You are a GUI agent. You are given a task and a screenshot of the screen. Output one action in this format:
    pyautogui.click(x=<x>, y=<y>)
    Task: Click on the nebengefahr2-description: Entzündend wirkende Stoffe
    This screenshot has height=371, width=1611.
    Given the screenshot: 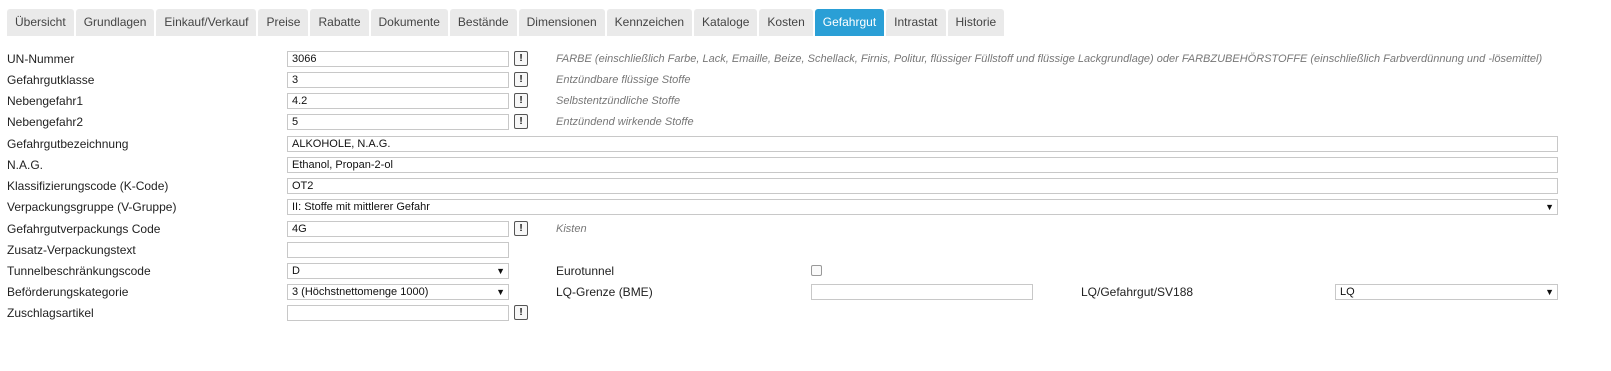 What is the action you would take?
    pyautogui.click(x=625, y=122)
    